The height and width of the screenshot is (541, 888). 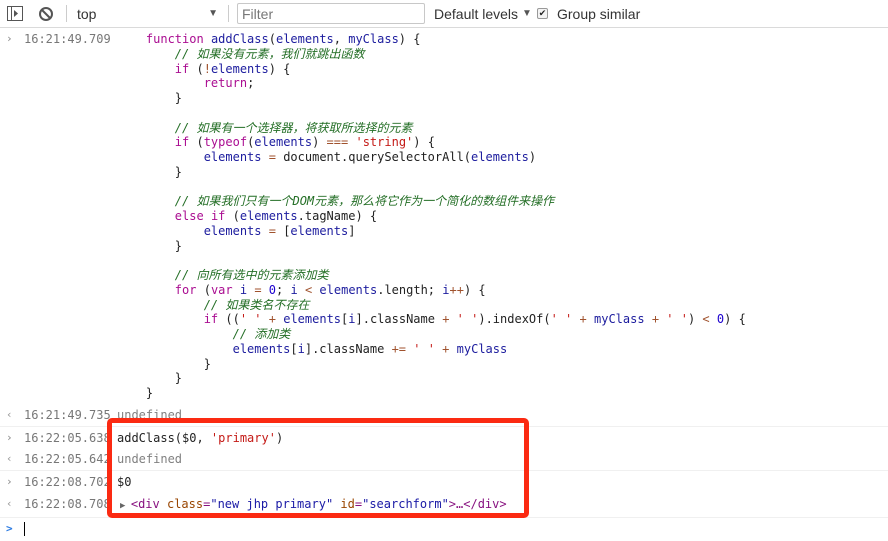 What do you see at coordinates (229, 319) in the screenshot?
I see `code-text: ((` at bounding box center [229, 319].